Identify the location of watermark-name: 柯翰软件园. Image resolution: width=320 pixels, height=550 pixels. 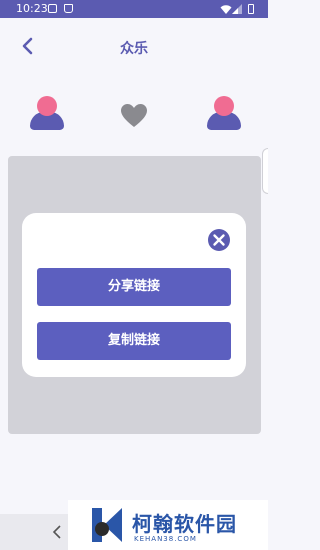
(184, 524).